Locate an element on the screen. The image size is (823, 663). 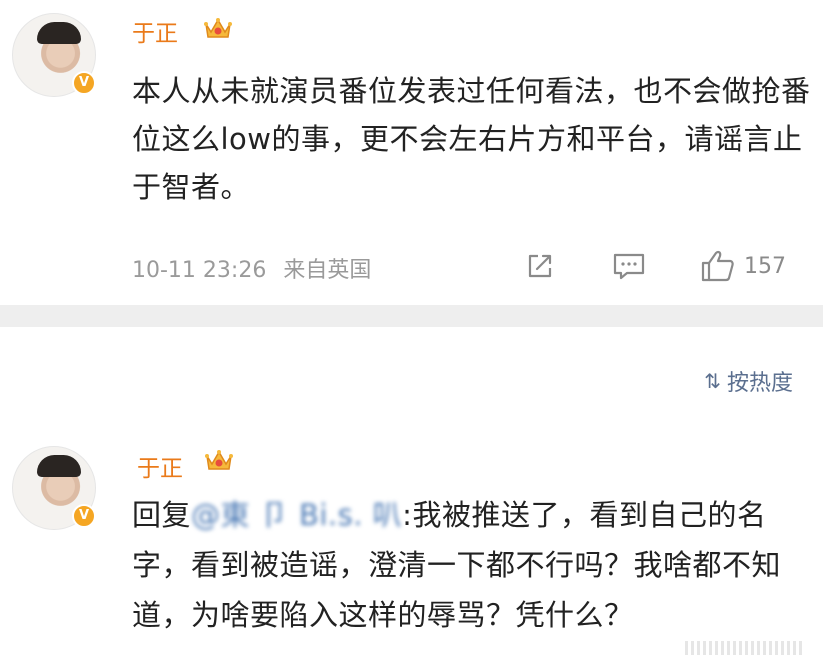
repost-button is located at coordinates (540, 266).